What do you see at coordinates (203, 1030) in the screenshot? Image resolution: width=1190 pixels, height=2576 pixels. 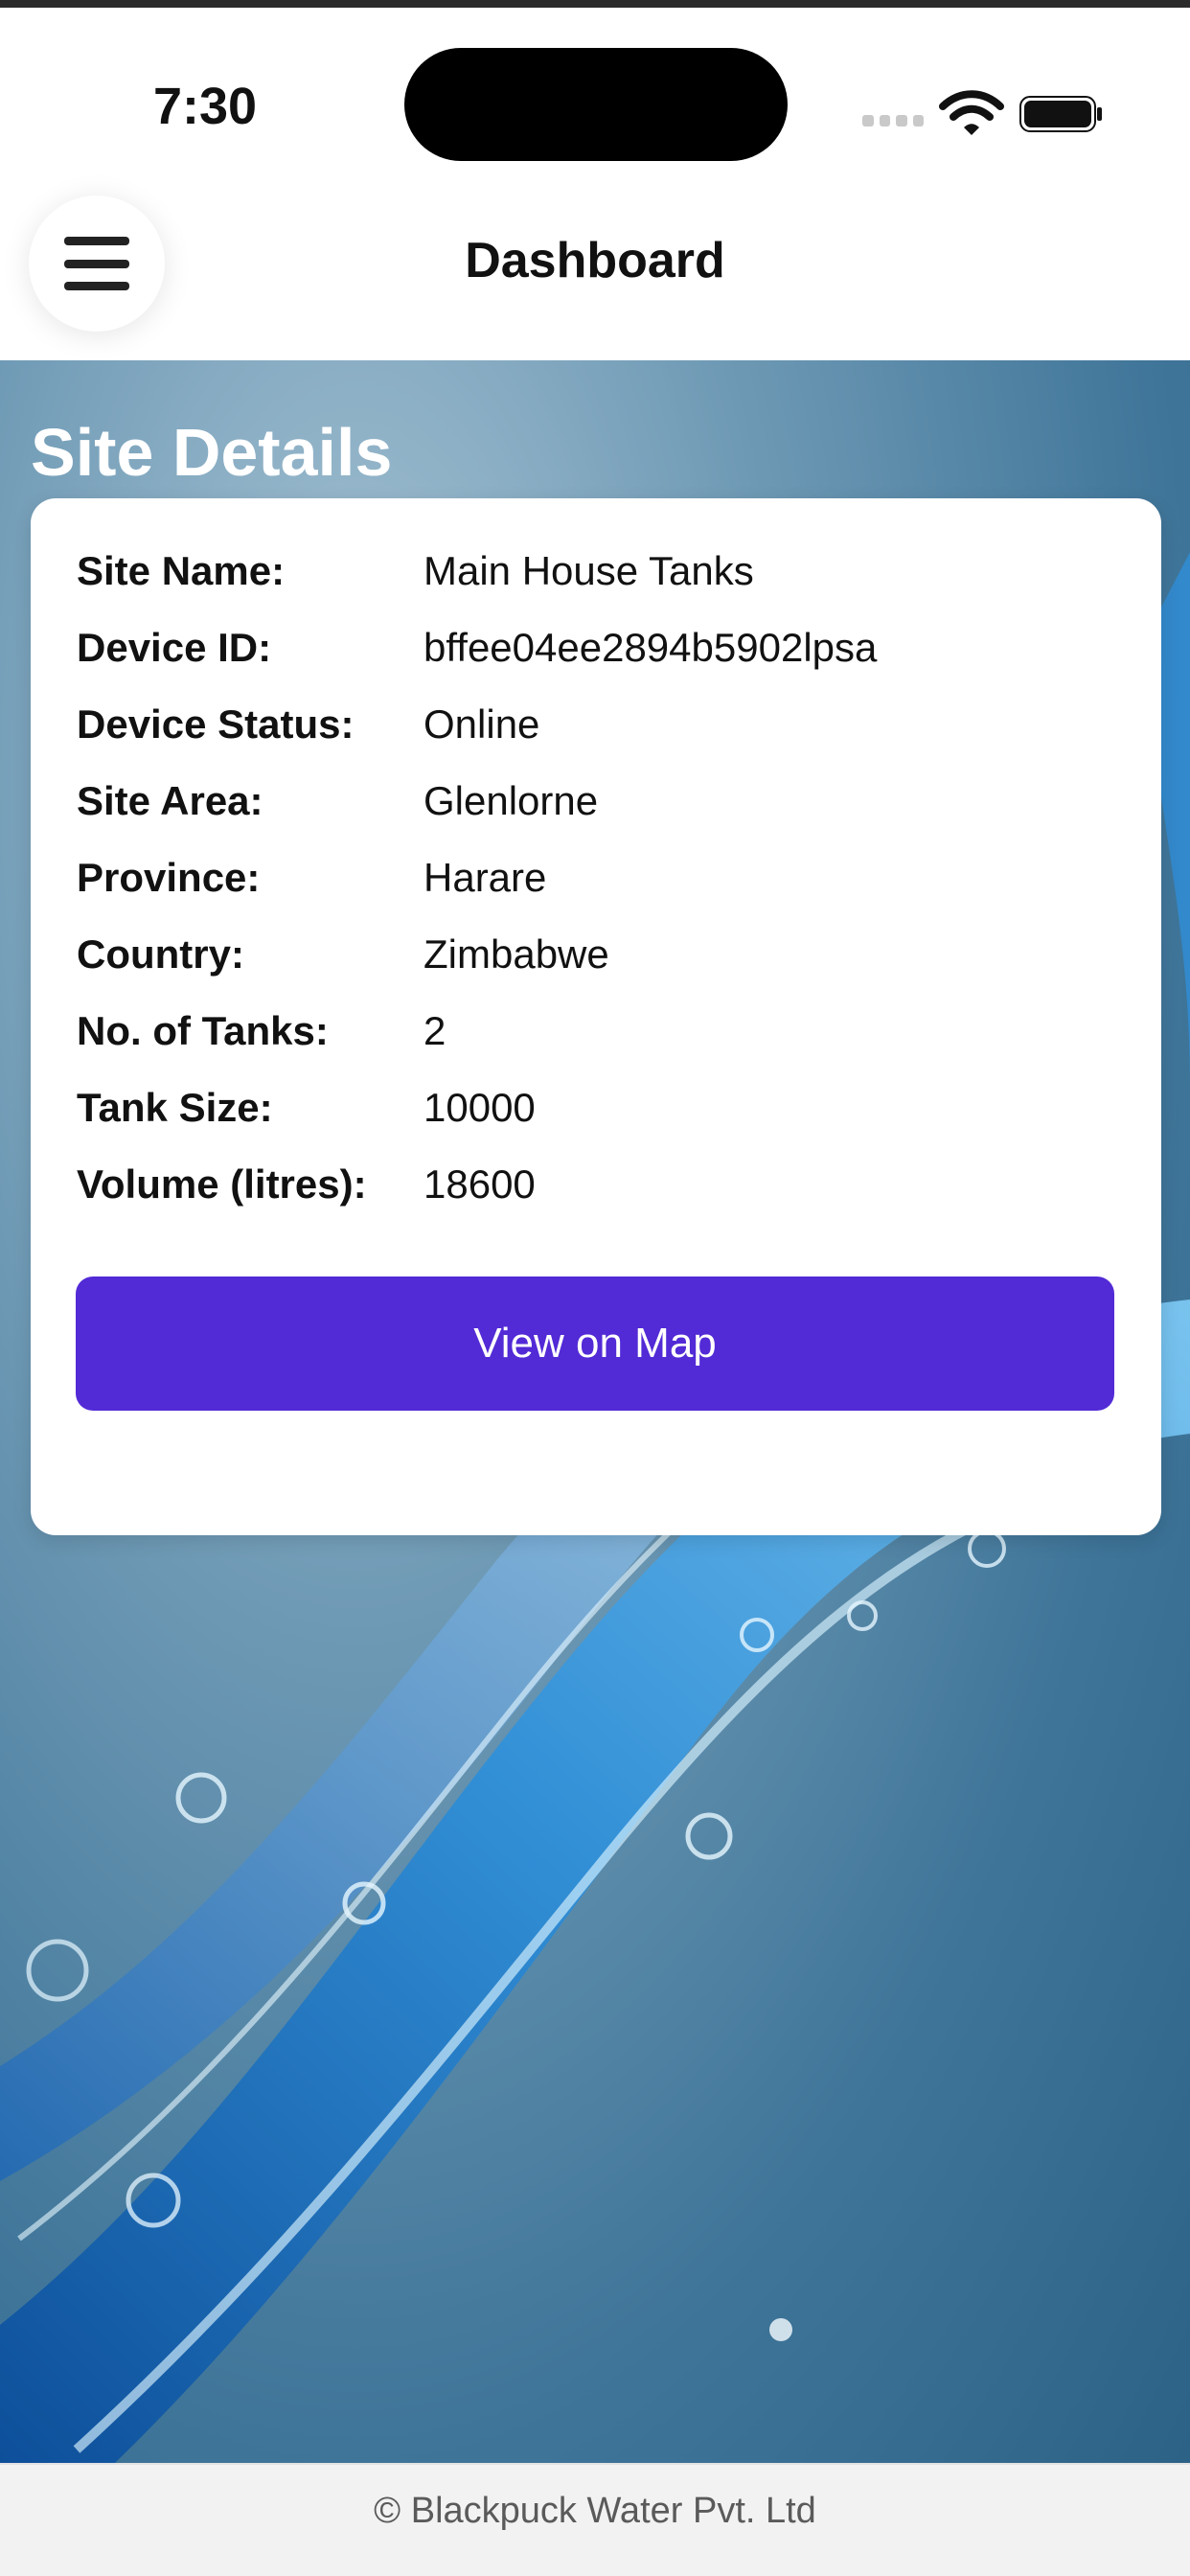 I see `detail-label: No. of Tanks:` at bounding box center [203, 1030].